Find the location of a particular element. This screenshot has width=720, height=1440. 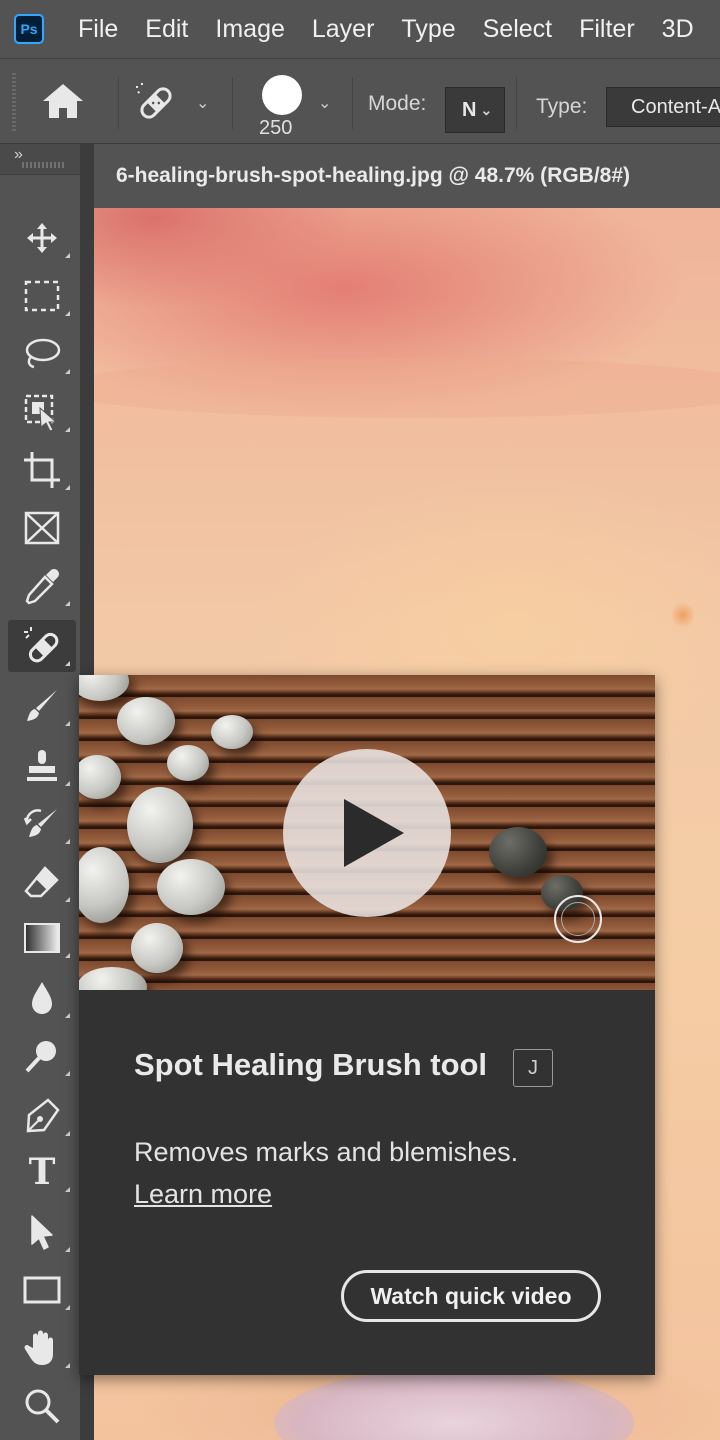

menu-layer: Layer is located at coordinates (343, 29).